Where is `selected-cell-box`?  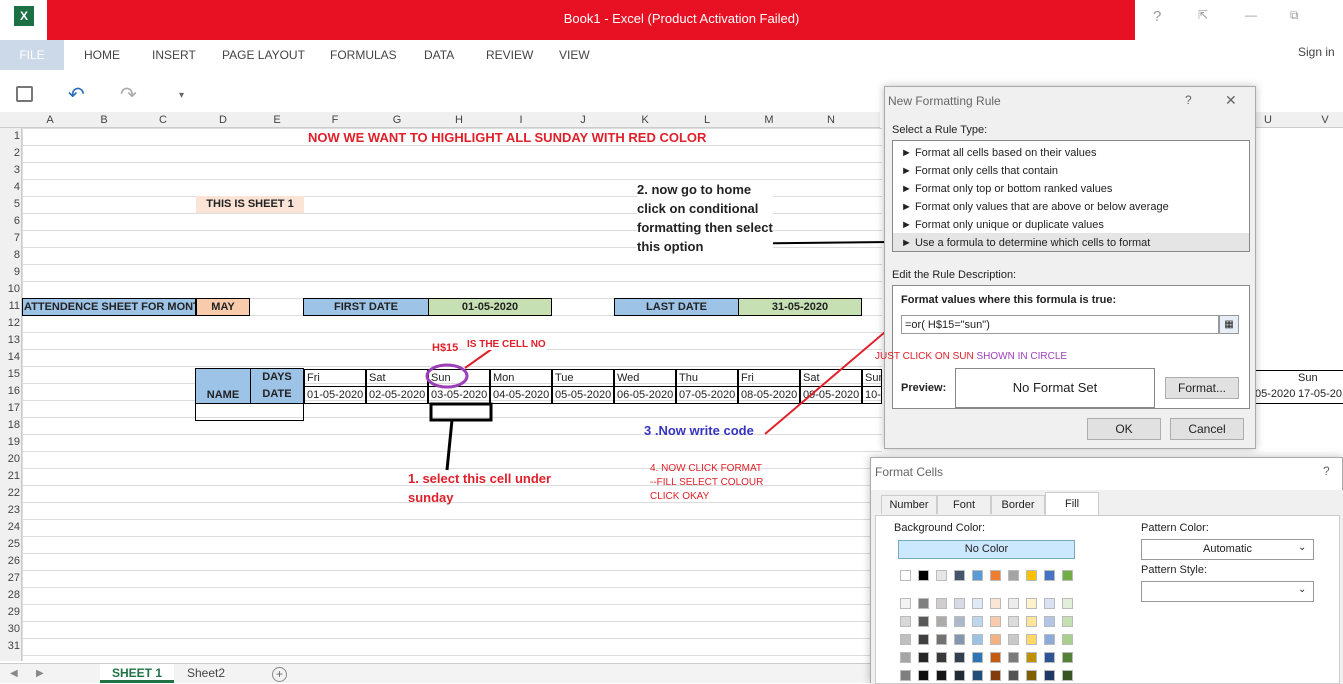
selected-cell-box is located at coordinates (461, 412).